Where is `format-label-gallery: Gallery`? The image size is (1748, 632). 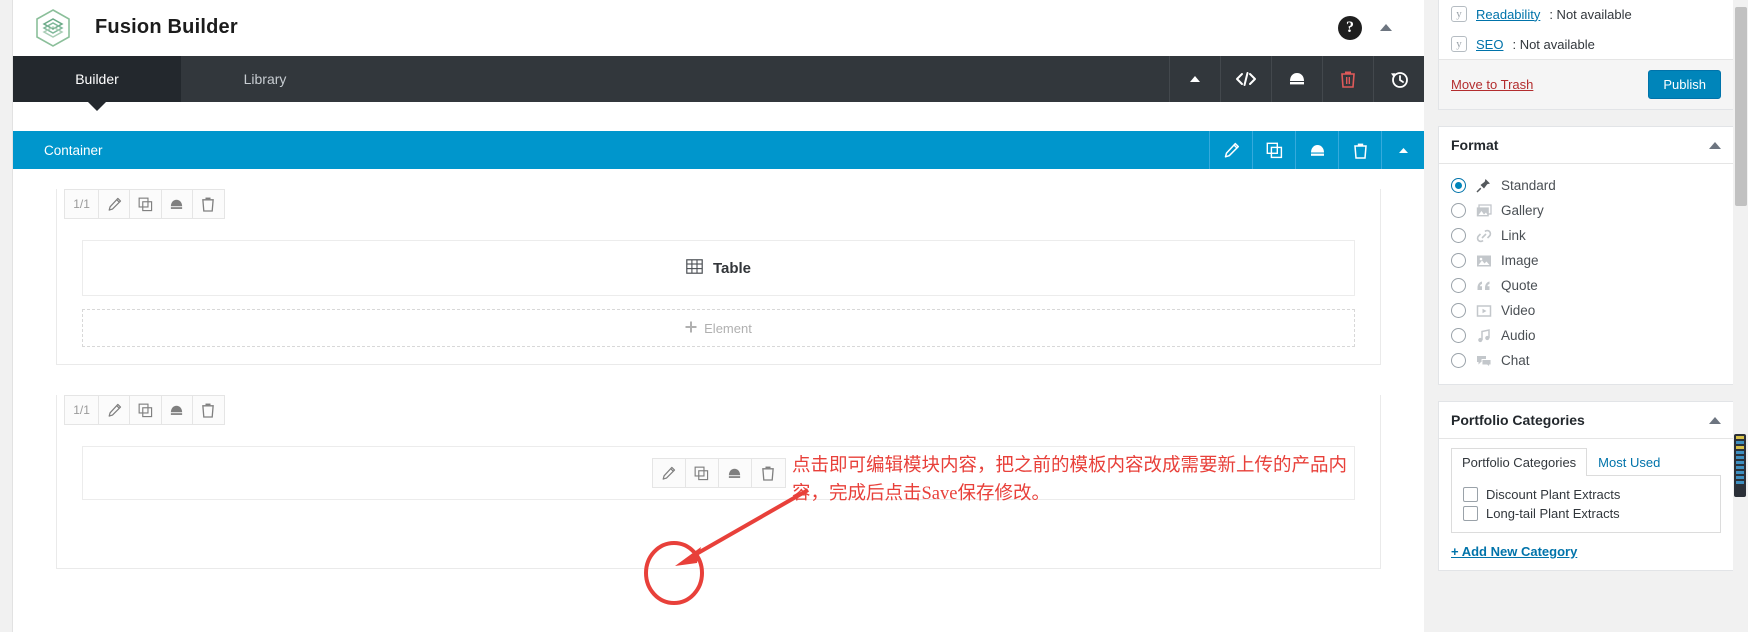
format-label-gallery: Gallery is located at coordinates (1522, 210).